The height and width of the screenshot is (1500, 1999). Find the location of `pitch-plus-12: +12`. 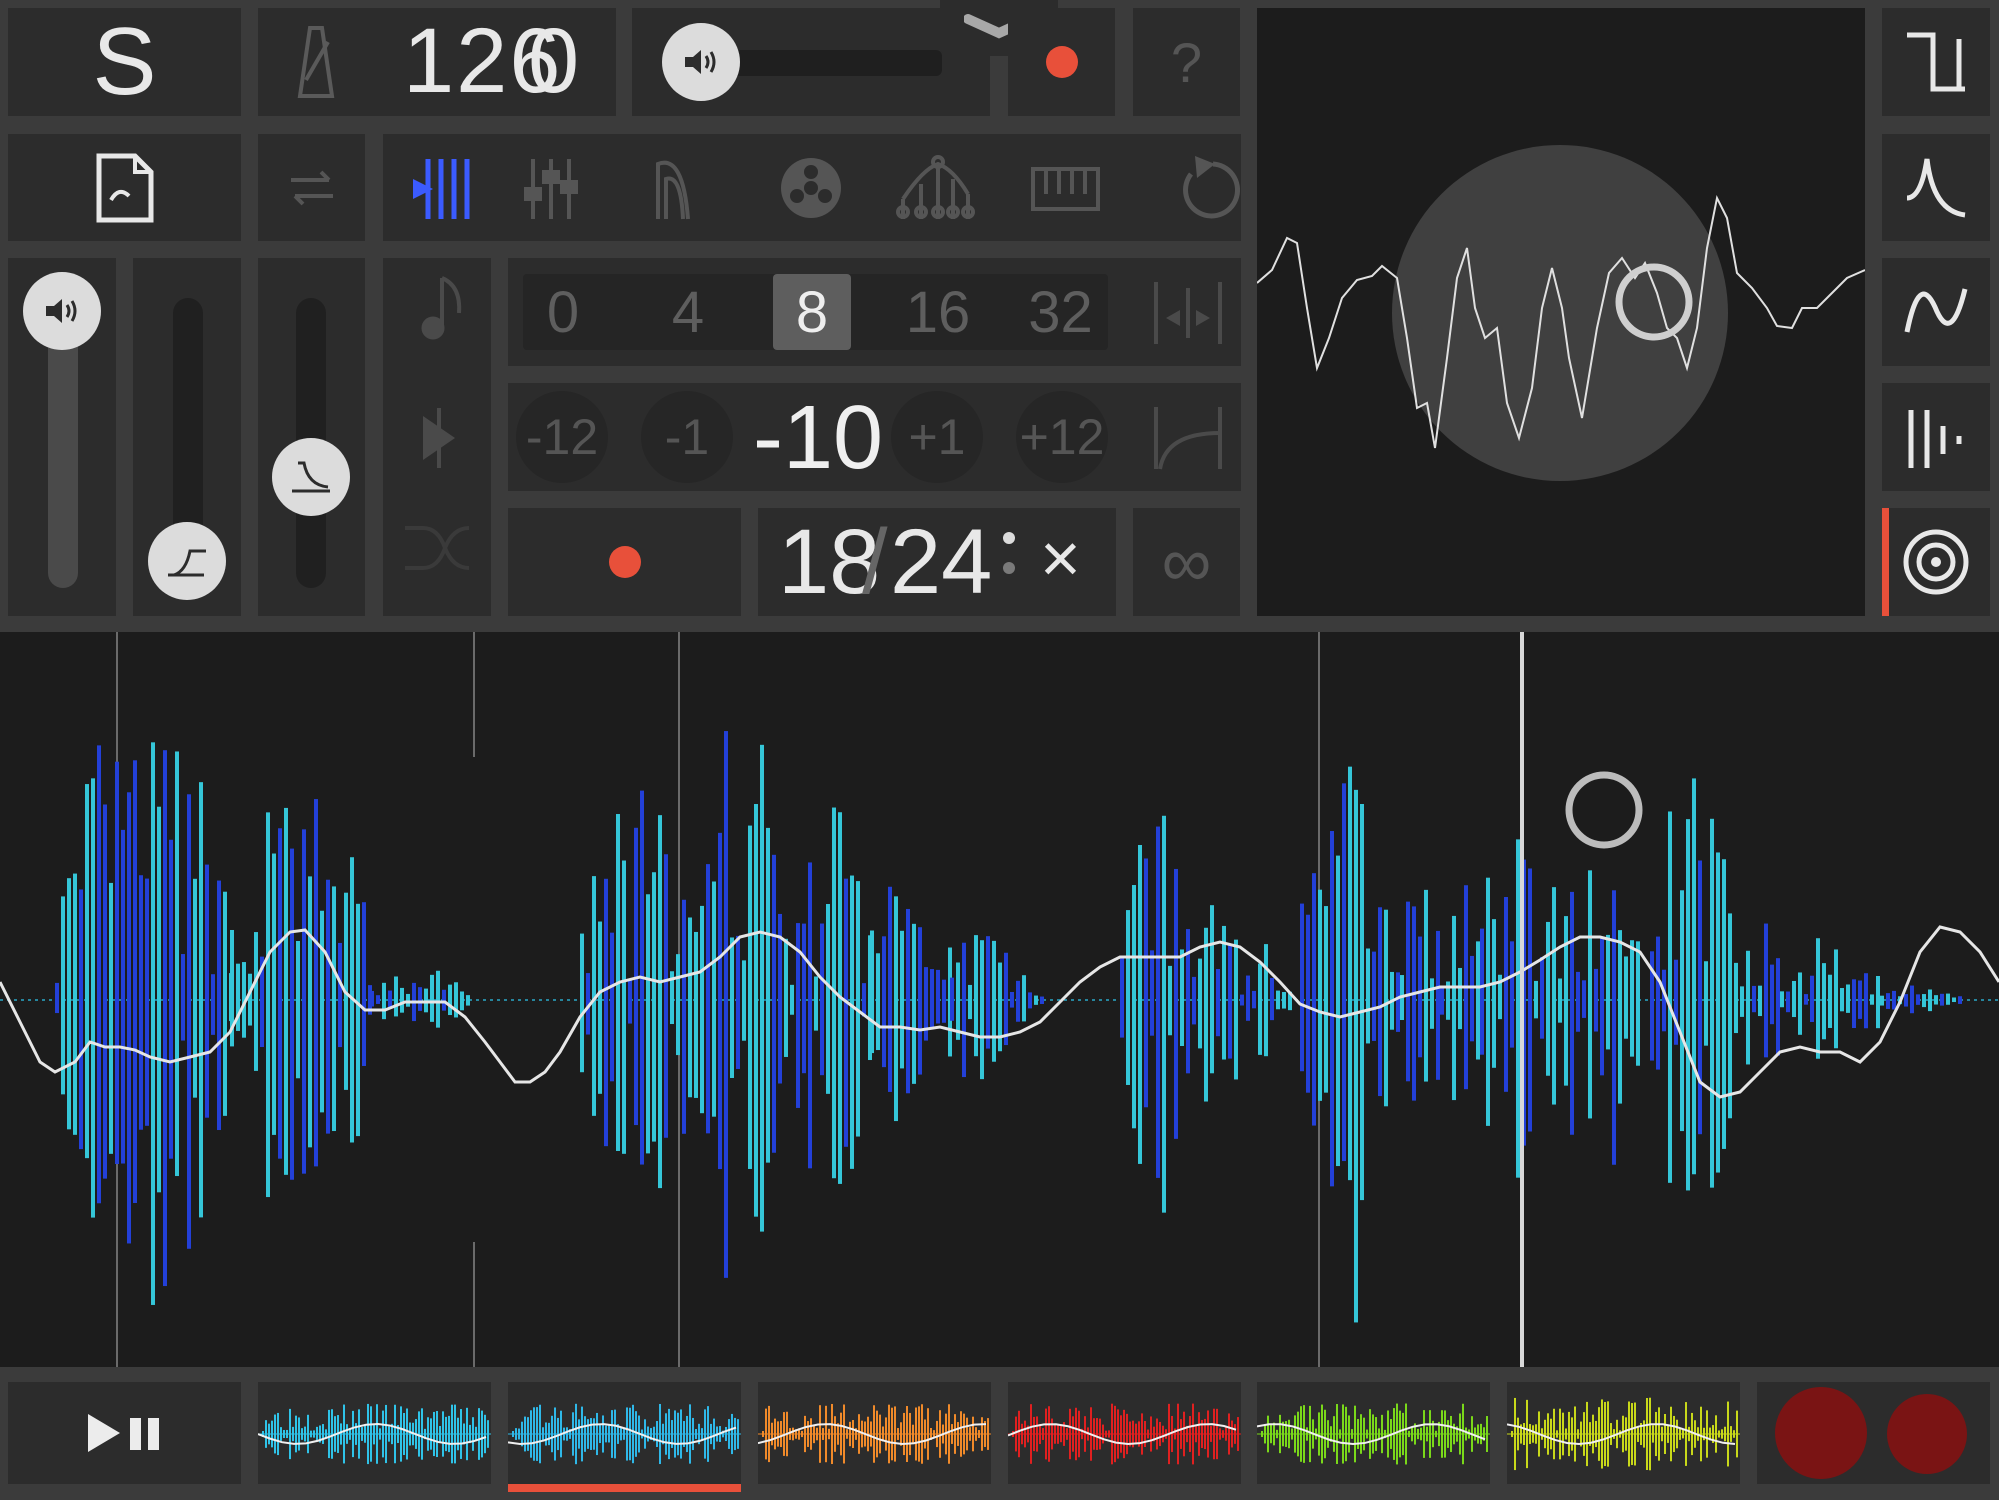

pitch-plus-12: +12 is located at coordinates (1062, 437).